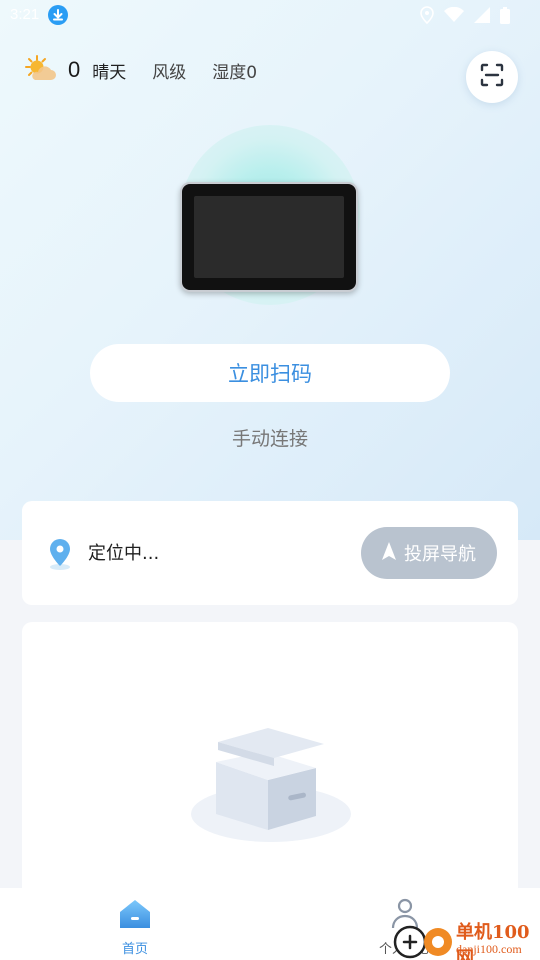 This screenshot has height=960, width=540. Describe the element at coordinates (422, 942) in the screenshot. I see `watermark-icon` at that location.